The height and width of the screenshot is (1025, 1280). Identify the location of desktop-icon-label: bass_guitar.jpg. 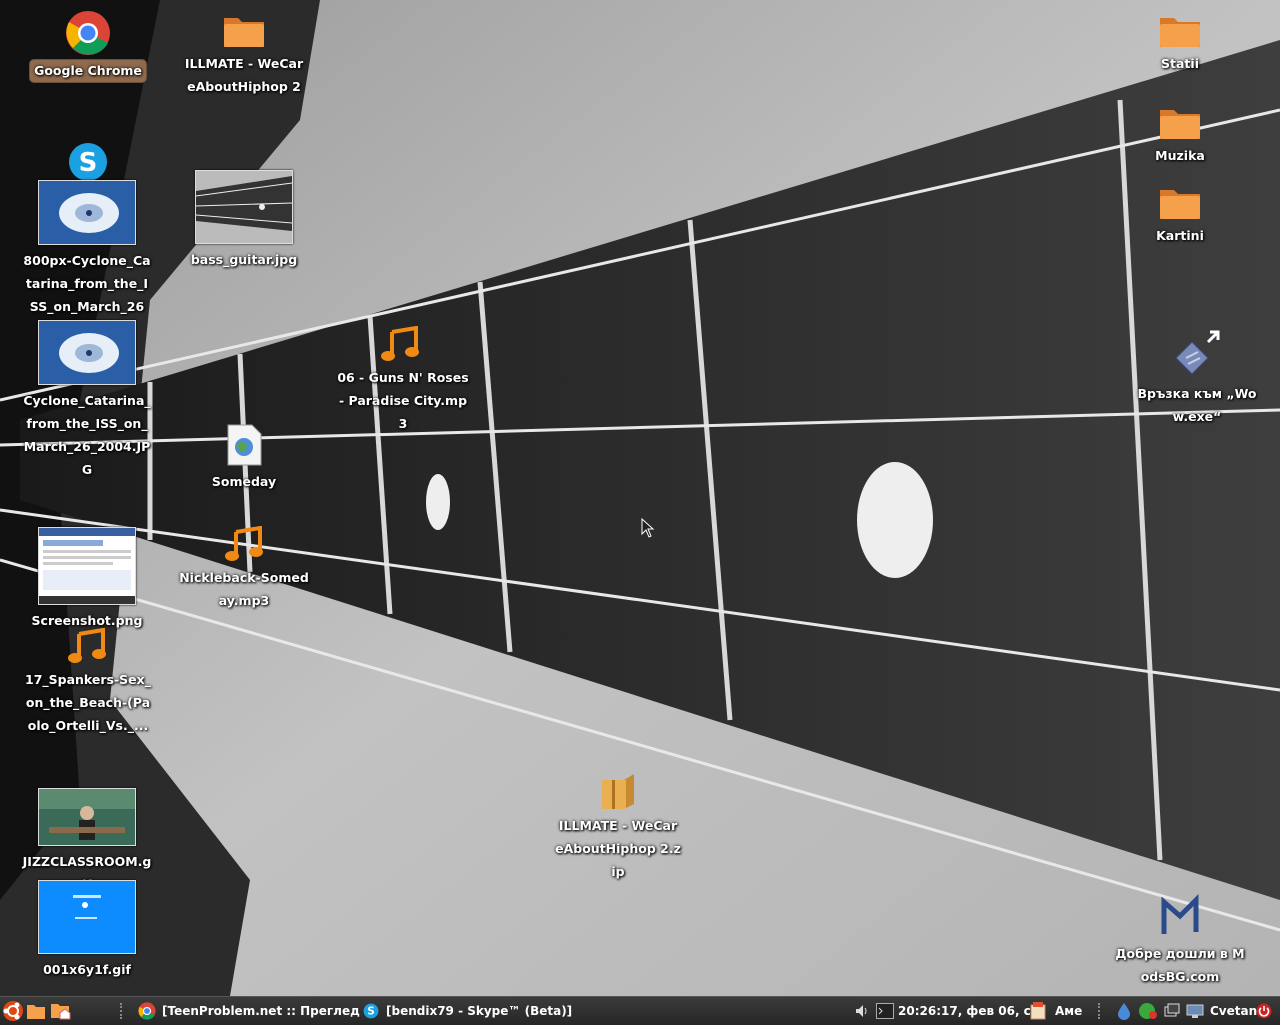
(244, 259).